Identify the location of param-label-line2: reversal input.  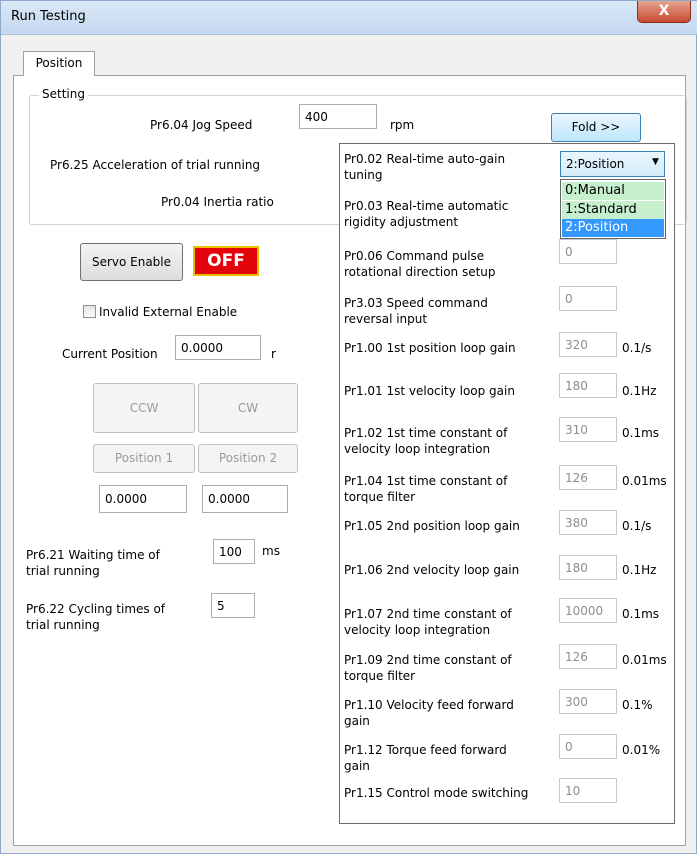
(386, 319).